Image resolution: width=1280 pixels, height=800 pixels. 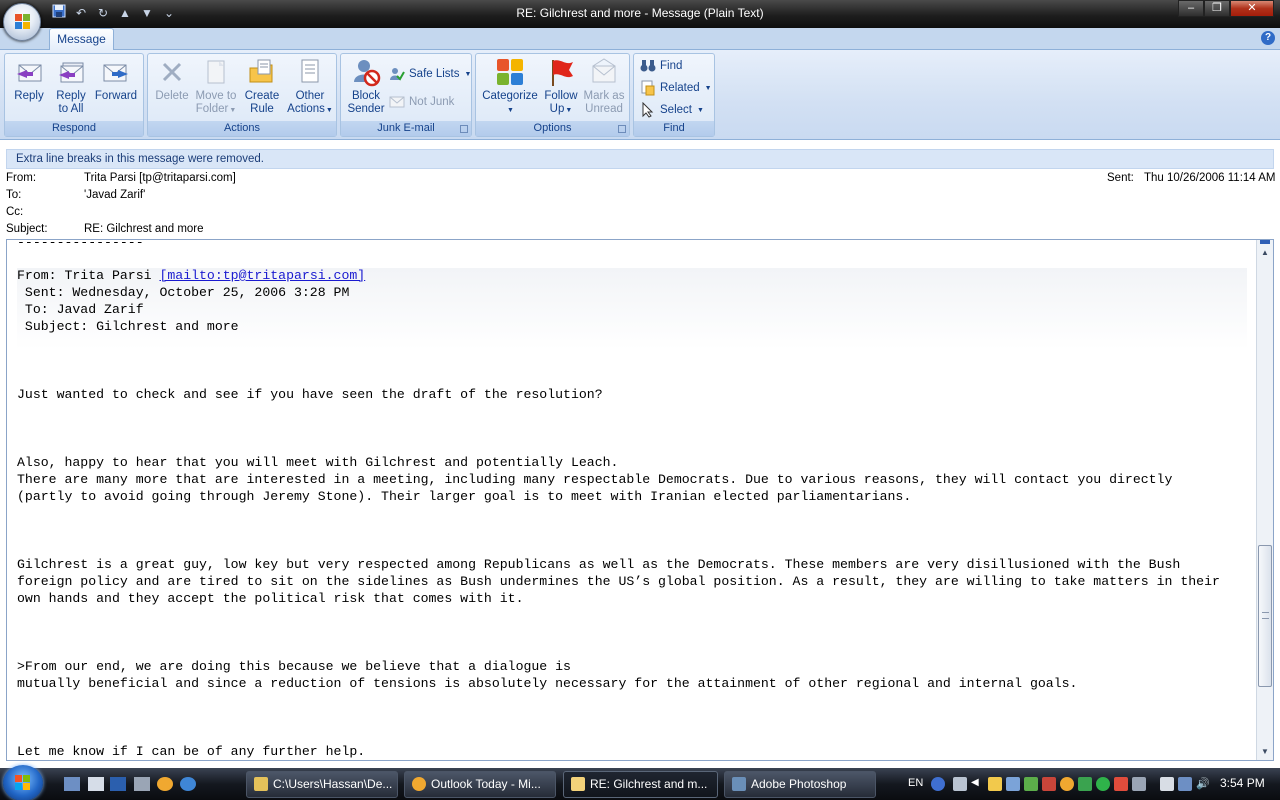 I want to click on block-sender-button: Block Sender, so click(x=366, y=86).